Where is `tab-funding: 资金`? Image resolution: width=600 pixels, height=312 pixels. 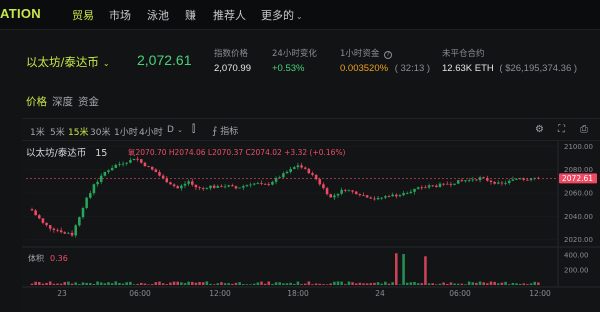 tab-funding: 资金 is located at coordinates (88, 101).